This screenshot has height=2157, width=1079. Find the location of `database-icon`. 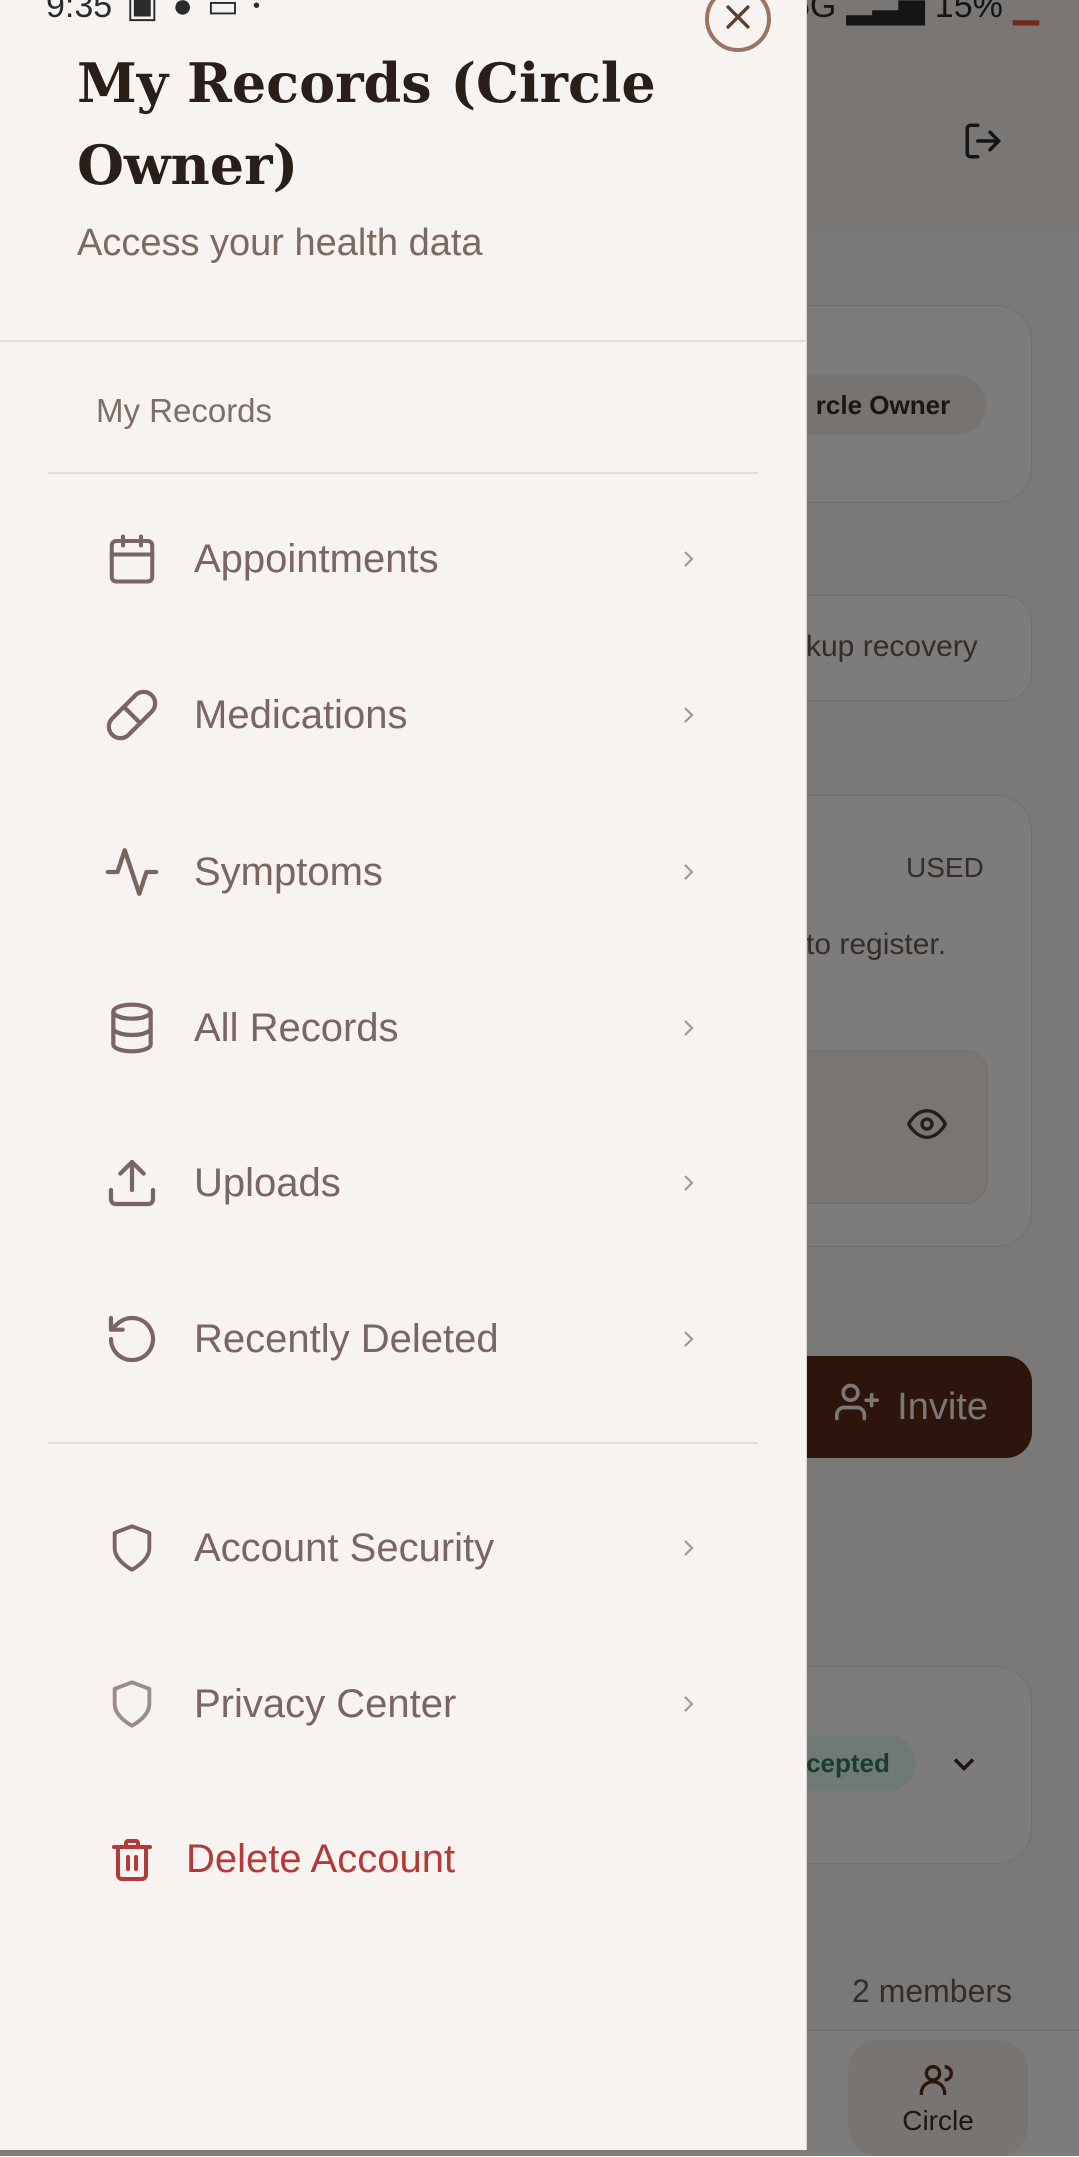

database-icon is located at coordinates (132, 1028).